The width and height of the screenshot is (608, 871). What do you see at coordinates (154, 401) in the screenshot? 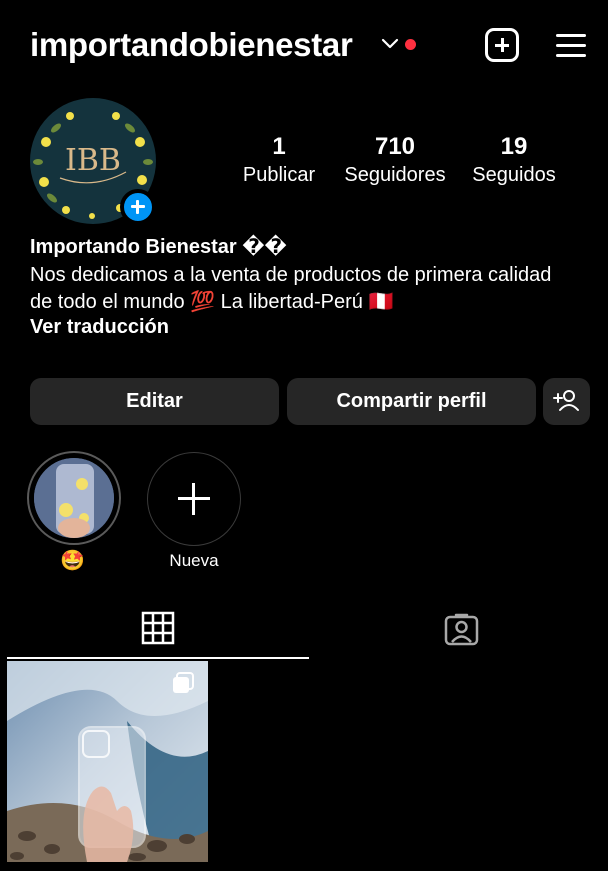
I see `edit-profile-button: Editar` at bounding box center [154, 401].